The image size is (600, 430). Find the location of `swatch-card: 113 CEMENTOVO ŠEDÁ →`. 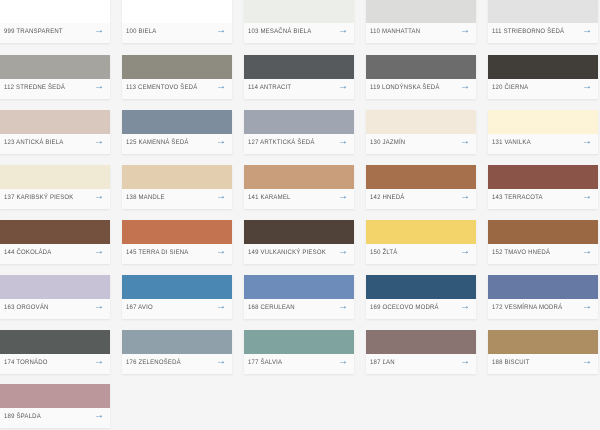

swatch-card: 113 CEMENTOVO ŠEDÁ → is located at coordinates (177, 77).